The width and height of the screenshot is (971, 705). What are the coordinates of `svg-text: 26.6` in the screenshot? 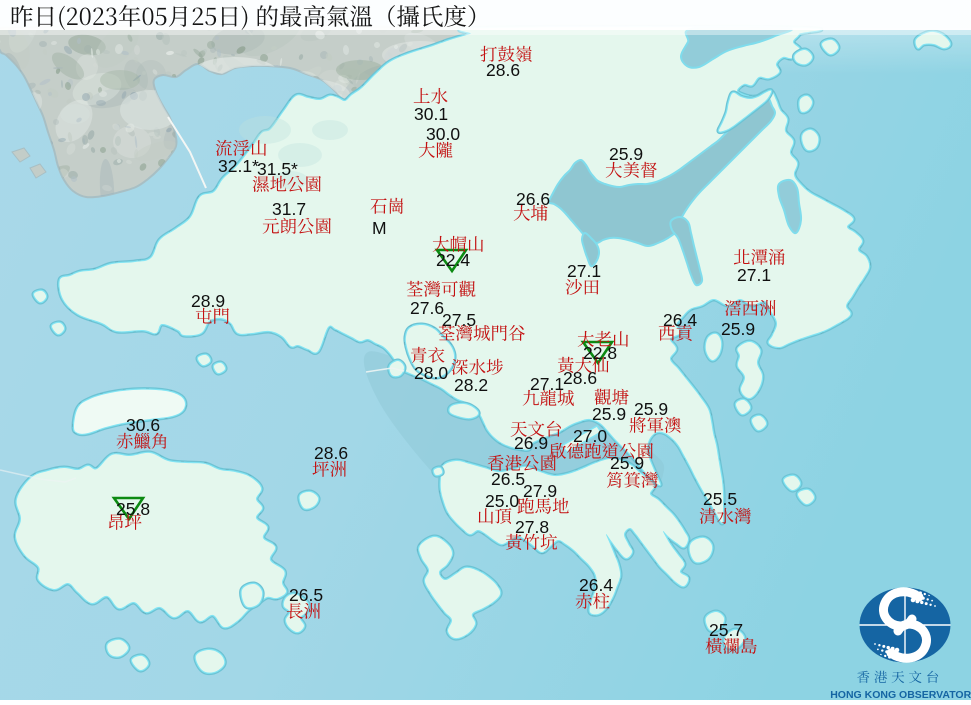 It's located at (533, 199).